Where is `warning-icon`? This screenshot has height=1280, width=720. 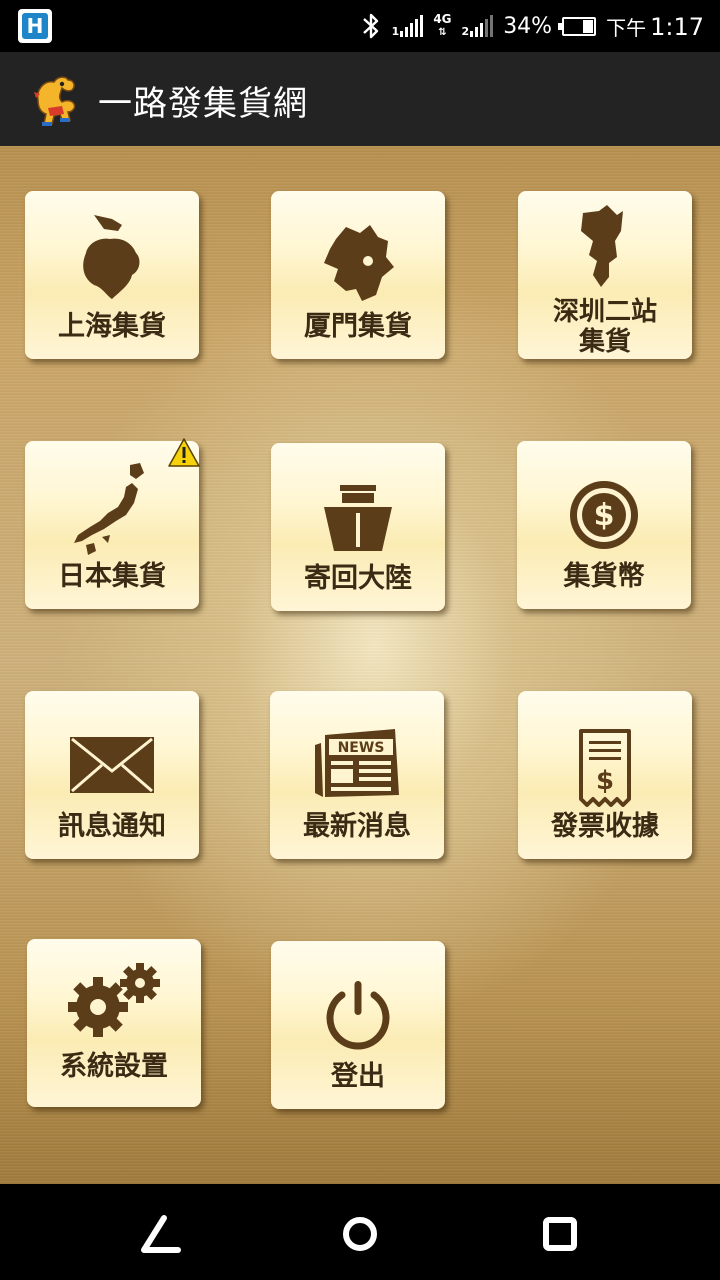
warning-icon is located at coordinates (184, 452).